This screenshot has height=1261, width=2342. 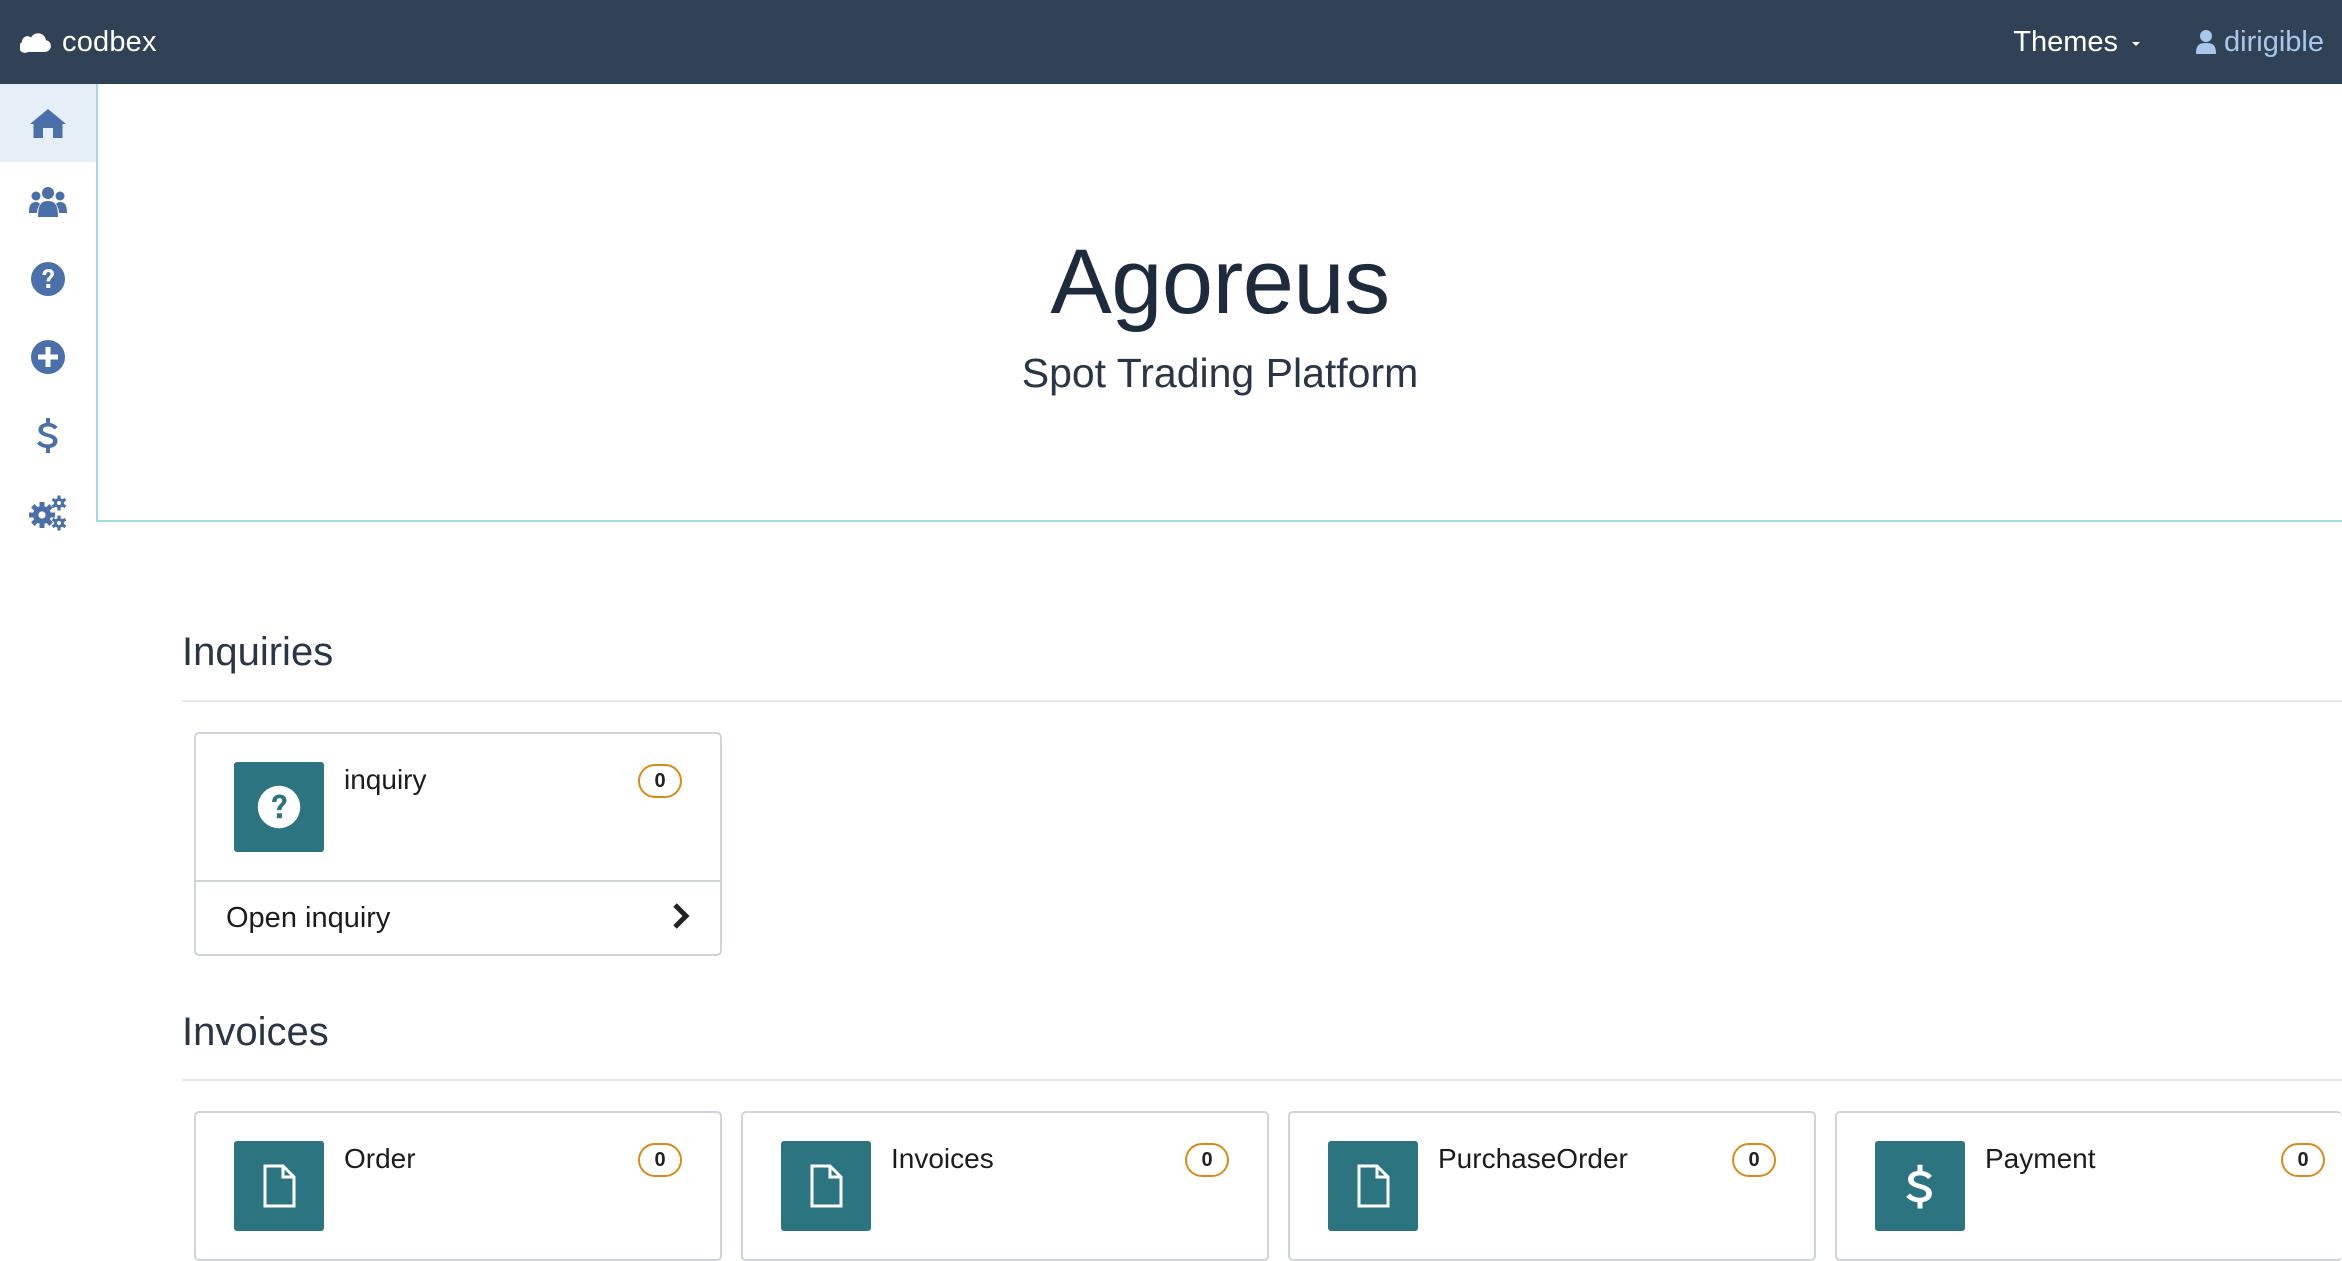 I want to click on caret-down-icon, so click(x=2136, y=44).